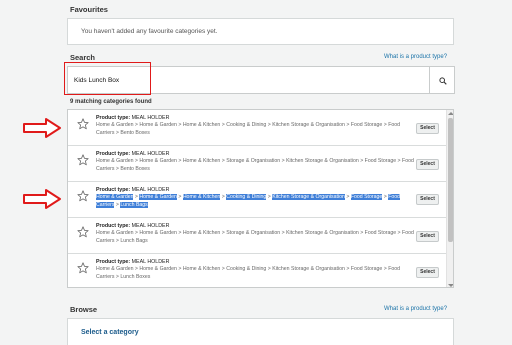  What do you see at coordinates (89, 9) in the screenshot?
I see `favourites-title: Favourites` at bounding box center [89, 9].